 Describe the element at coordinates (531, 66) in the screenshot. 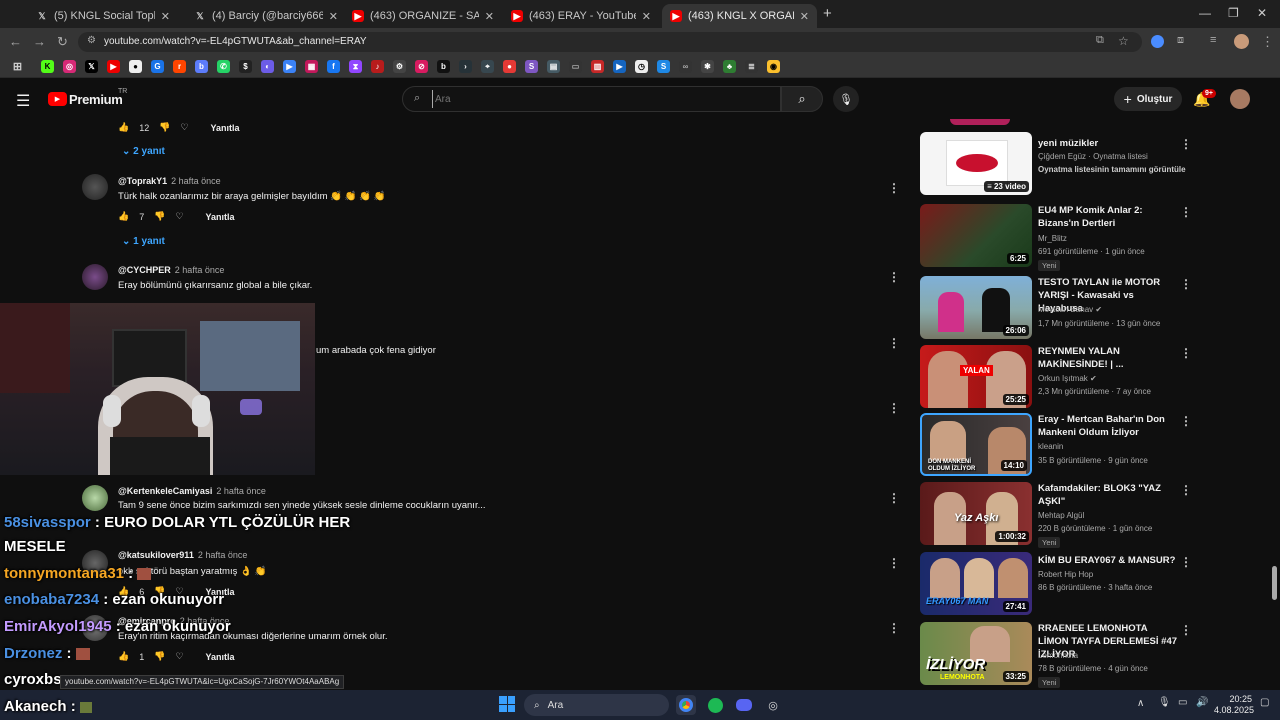

I see `s-icon: S` at that location.